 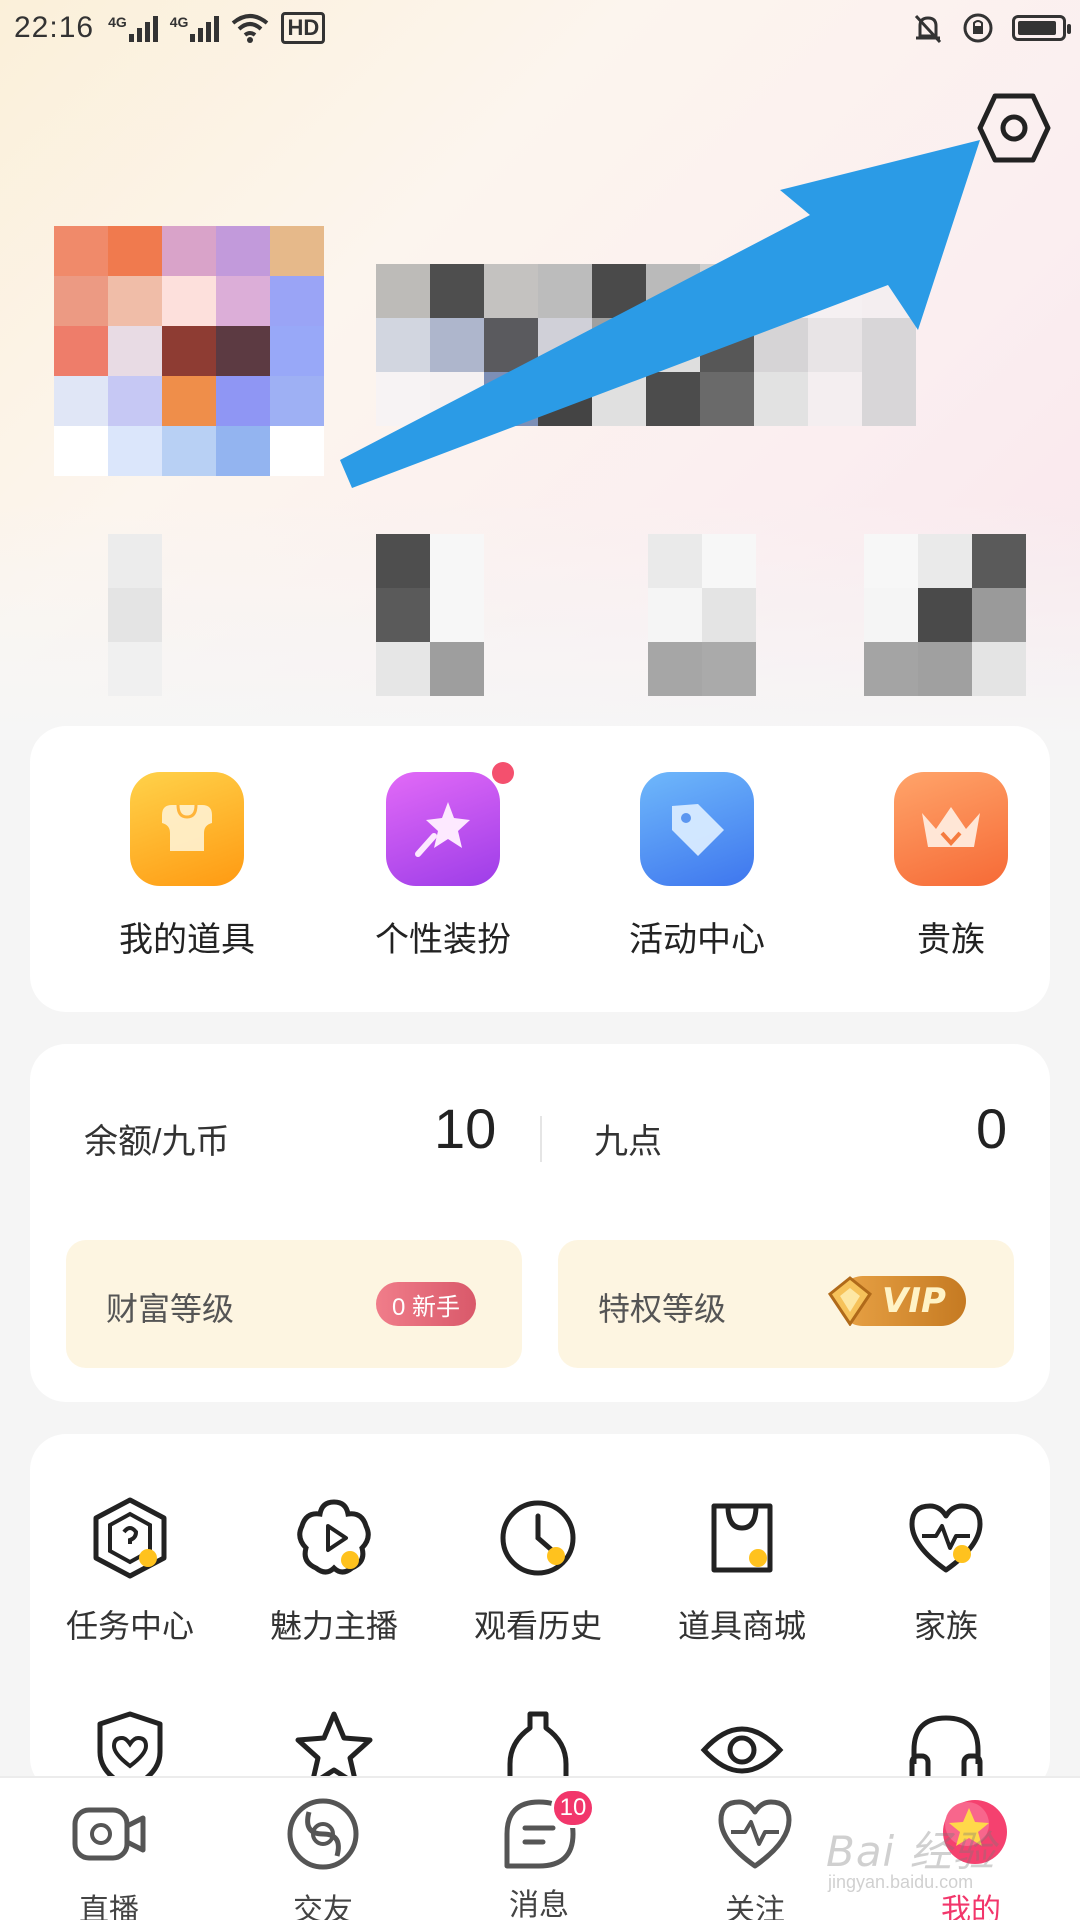 What do you see at coordinates (539, 1854) in the screenshot?
I see `tab-messages: 10 消息` at bounding box center [539, 1854].